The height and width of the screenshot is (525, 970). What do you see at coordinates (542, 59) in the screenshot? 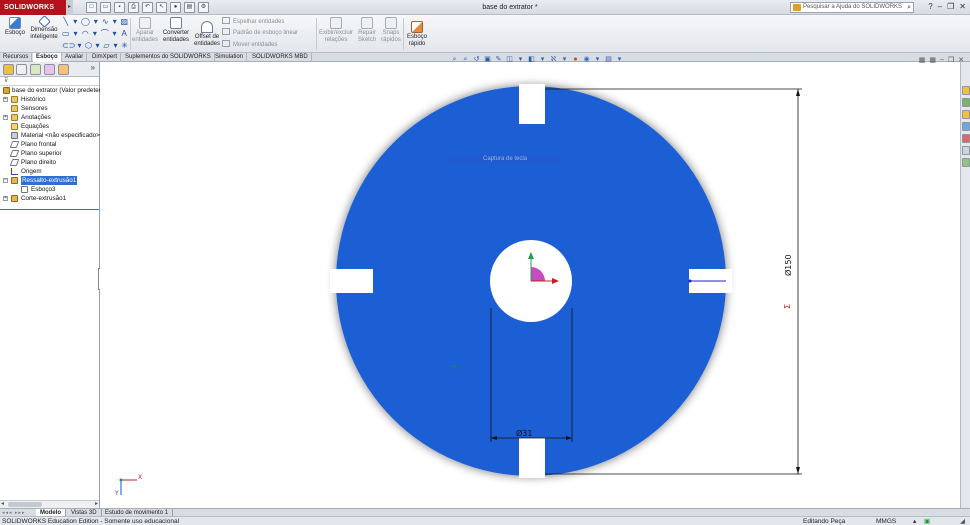
I see `edit-appearance-icon: ▾` at bounding box center [542, 59].